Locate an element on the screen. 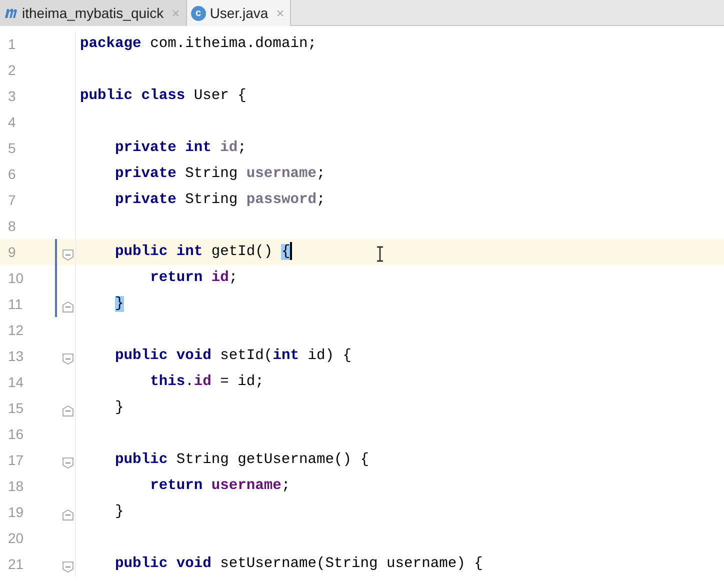  line-number: 13 is located at coordinates (16, 356).